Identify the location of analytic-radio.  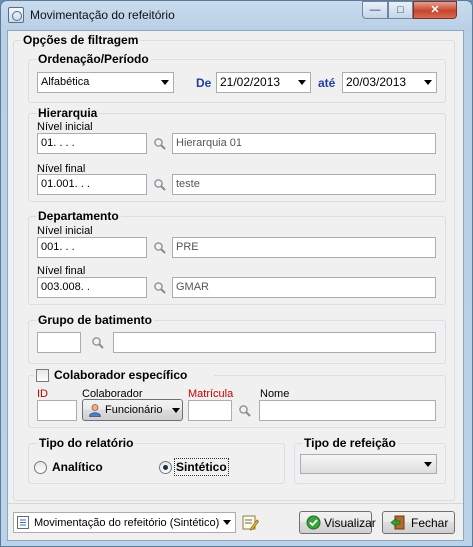
(40, 467).